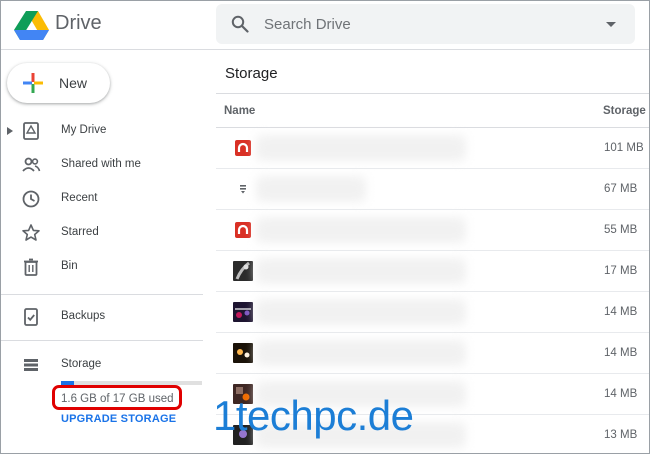  I want to click on sidebar-item-starred: Starred, so click(103, 233).